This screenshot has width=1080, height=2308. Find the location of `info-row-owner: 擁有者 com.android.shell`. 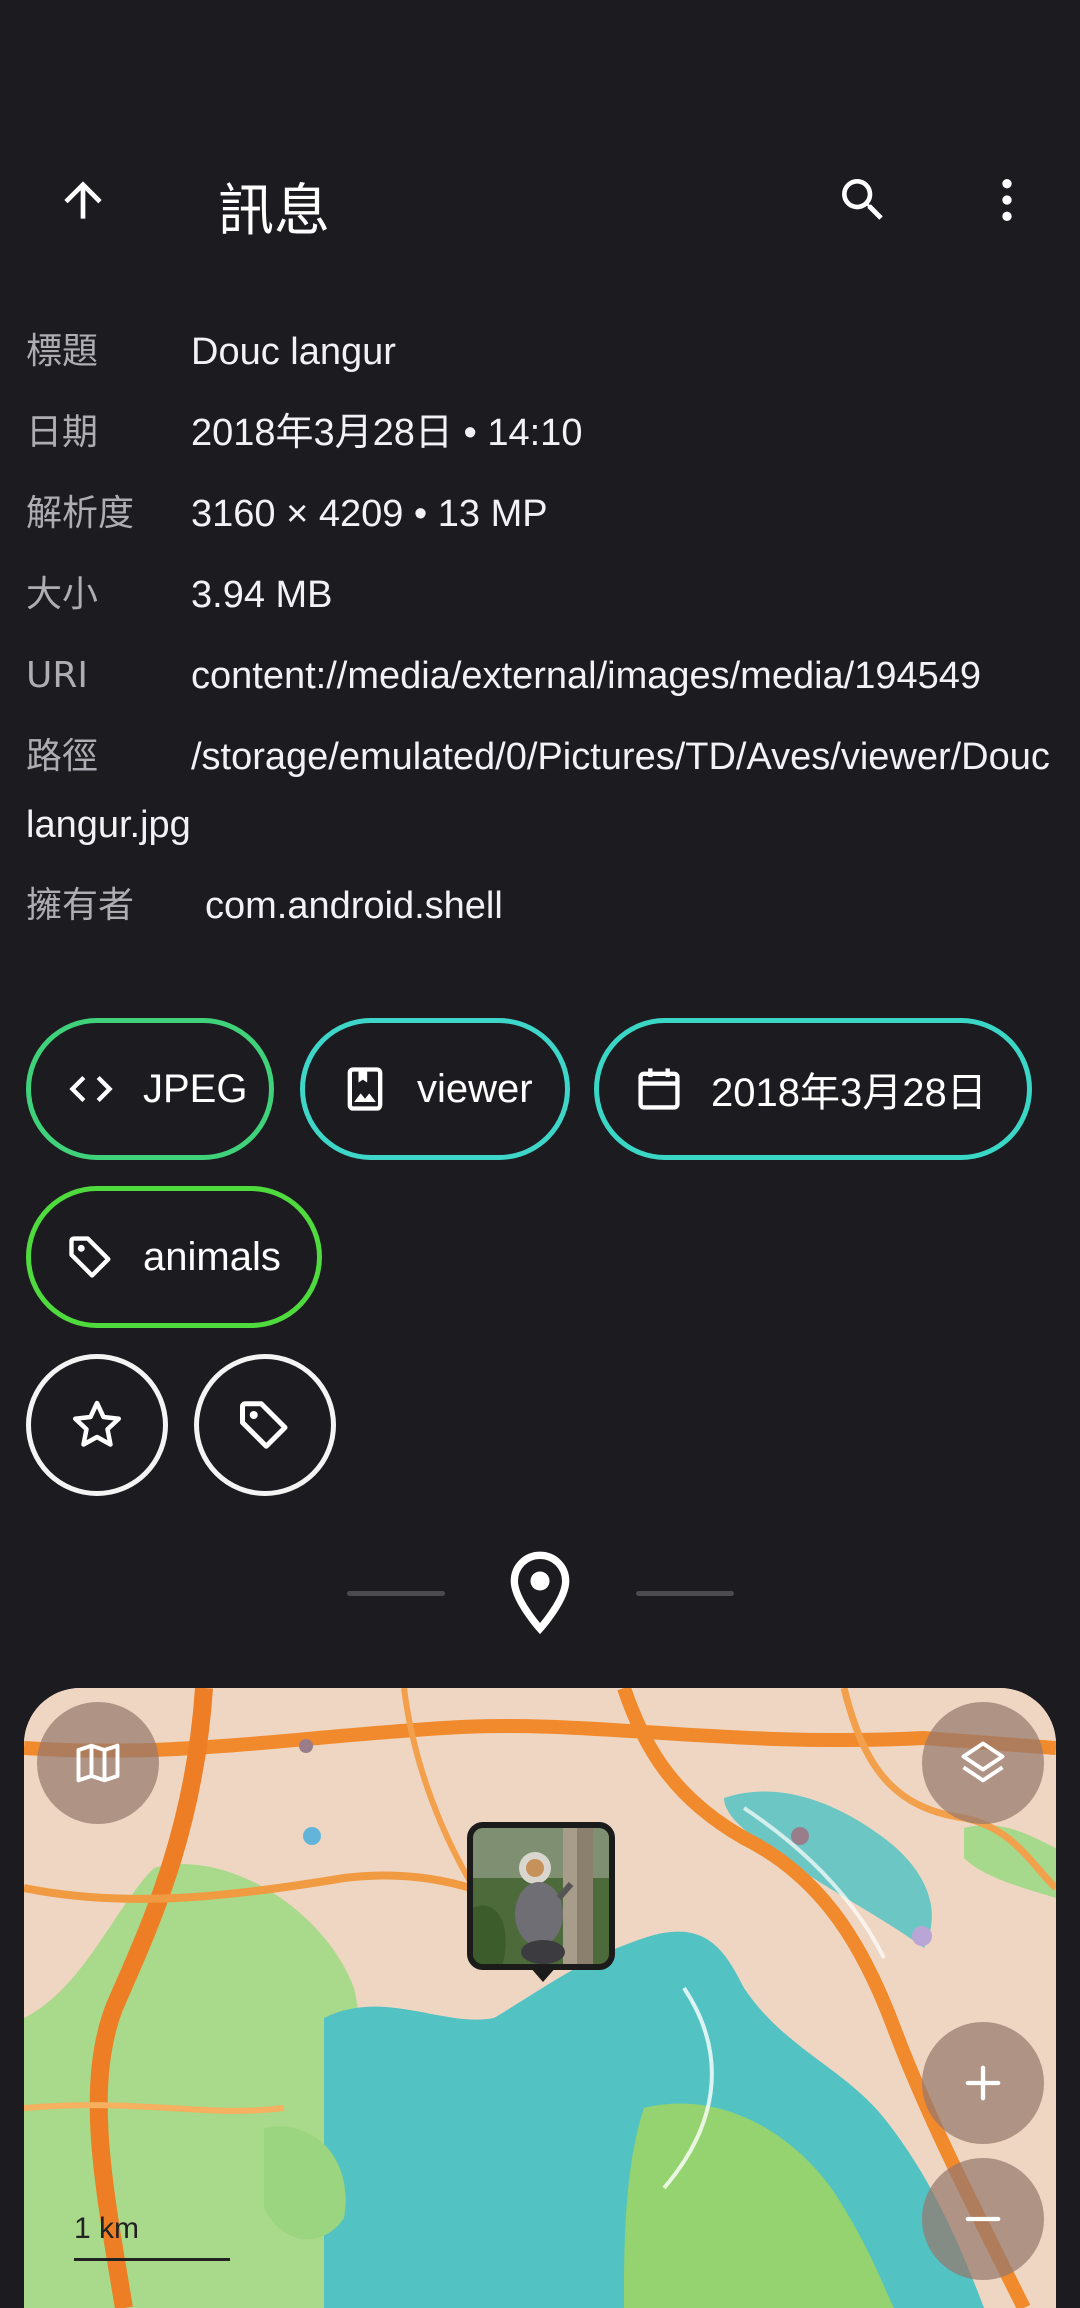

info-row-owner: 擁有者 com.android.shell is located at coordinates (541, 906).